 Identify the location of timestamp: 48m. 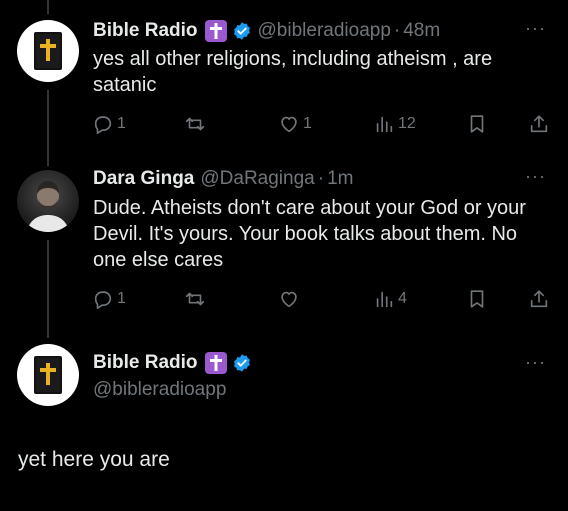
(421, 31).